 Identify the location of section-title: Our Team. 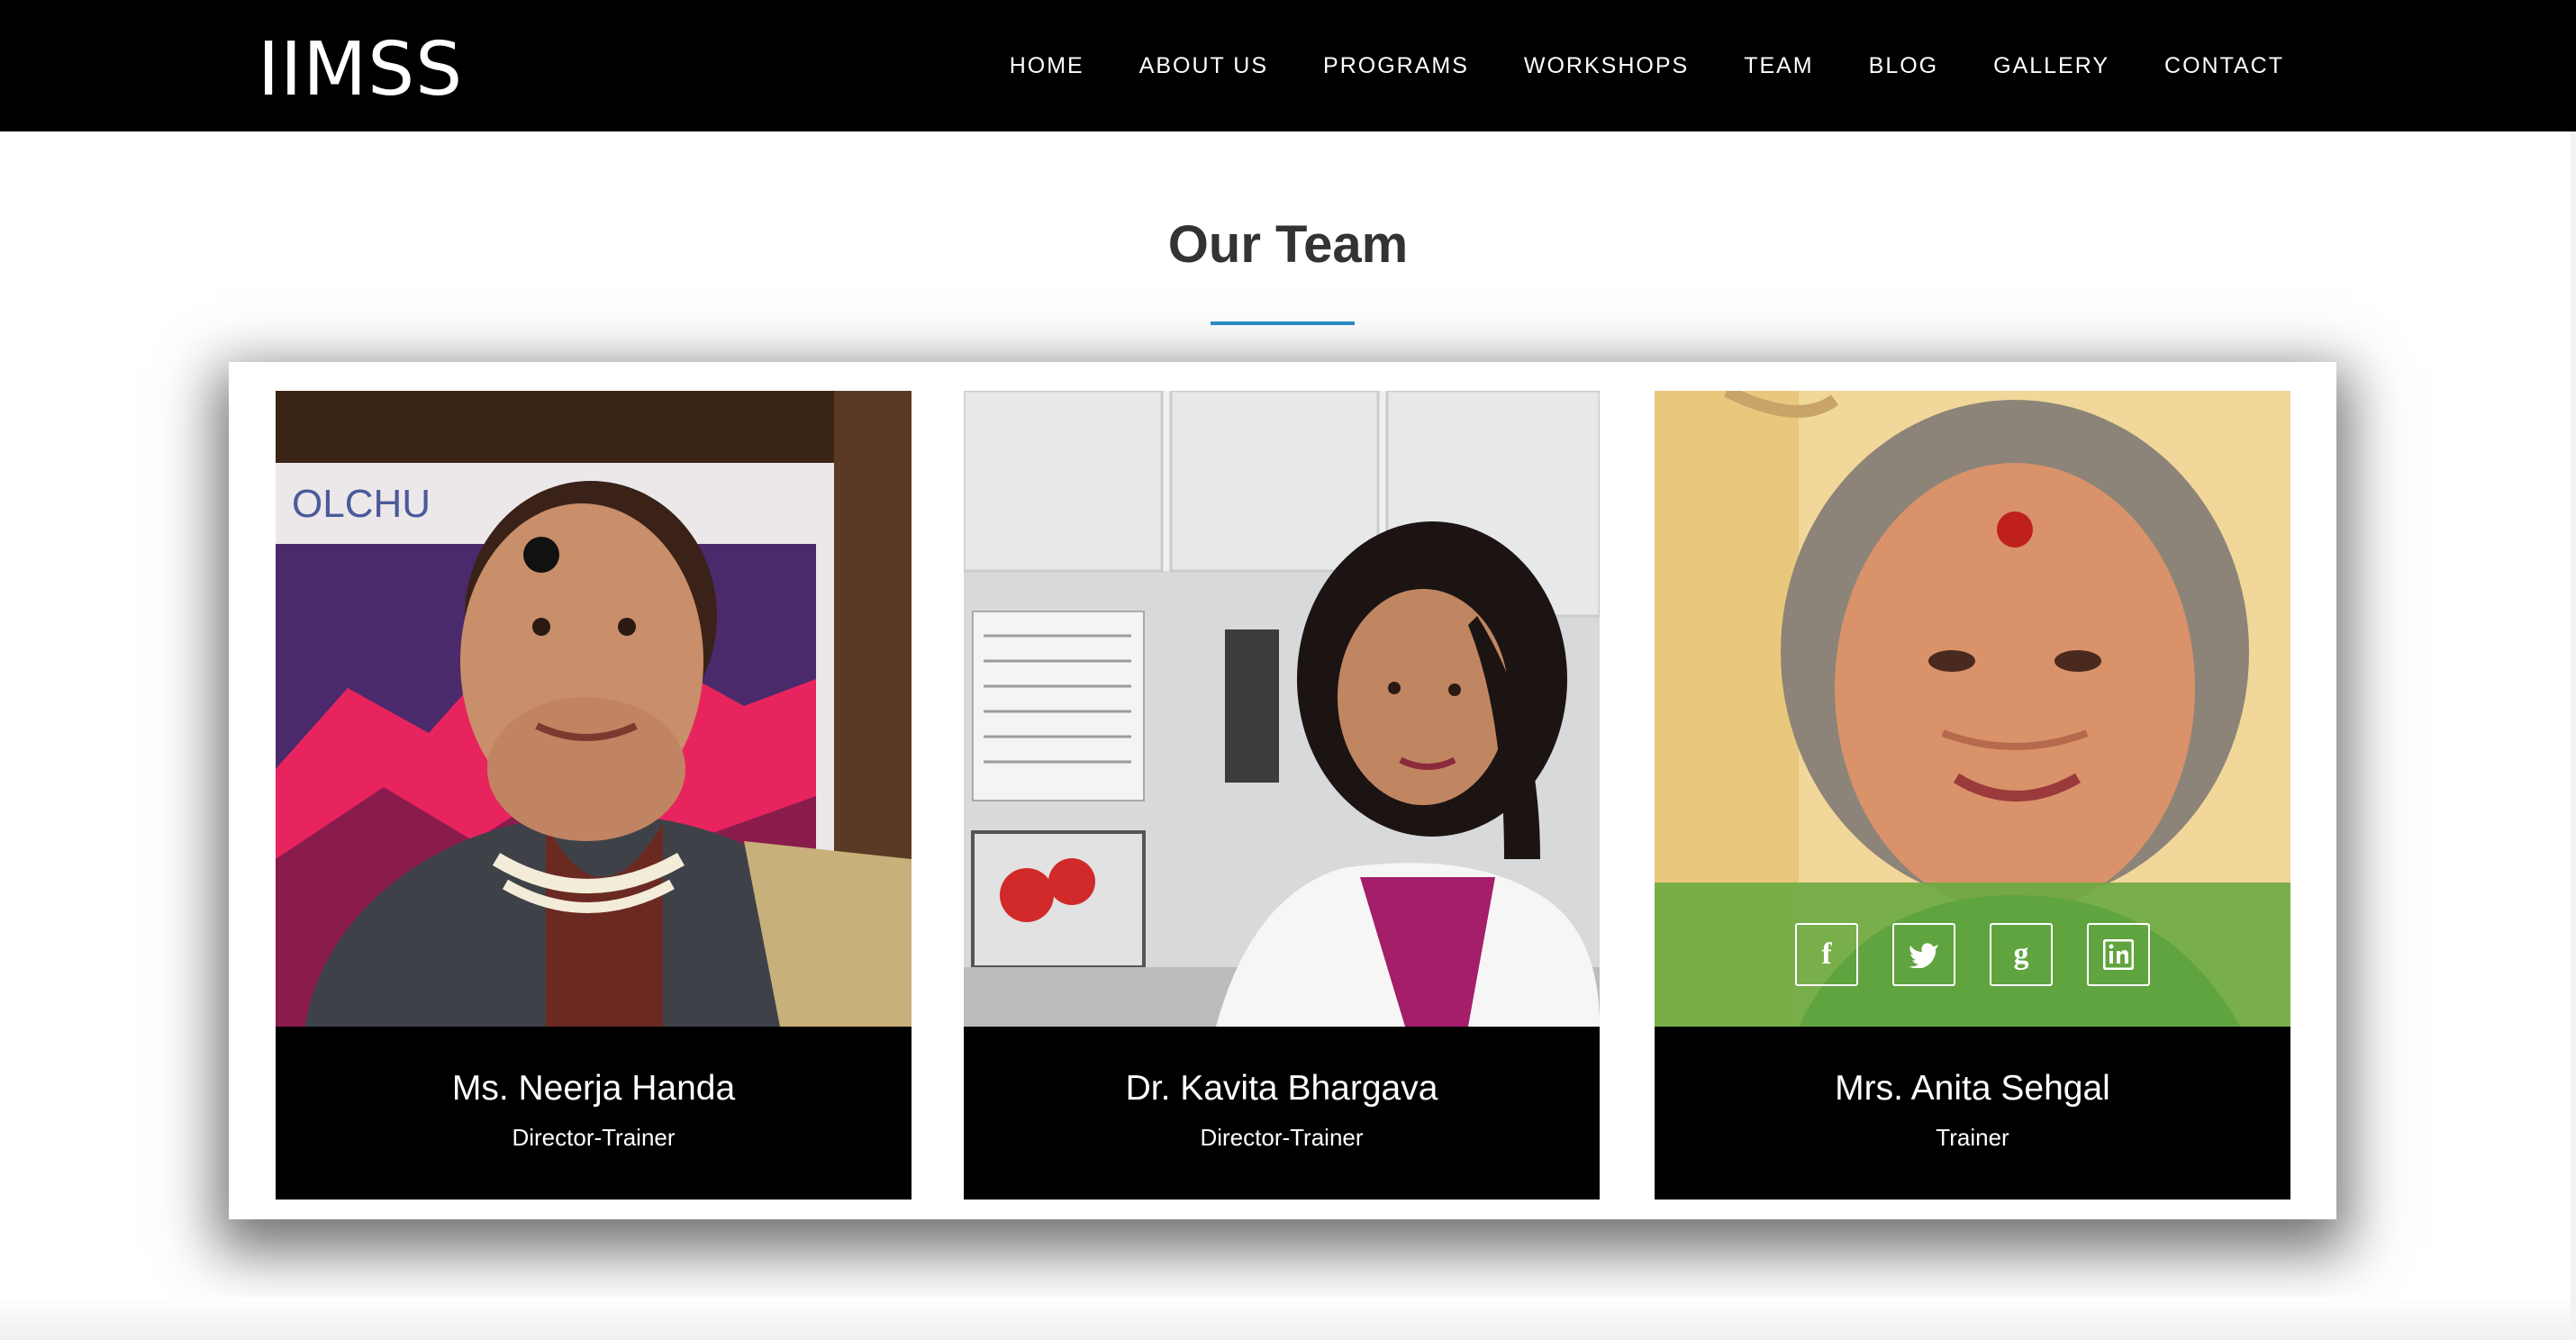
(1288, 244).